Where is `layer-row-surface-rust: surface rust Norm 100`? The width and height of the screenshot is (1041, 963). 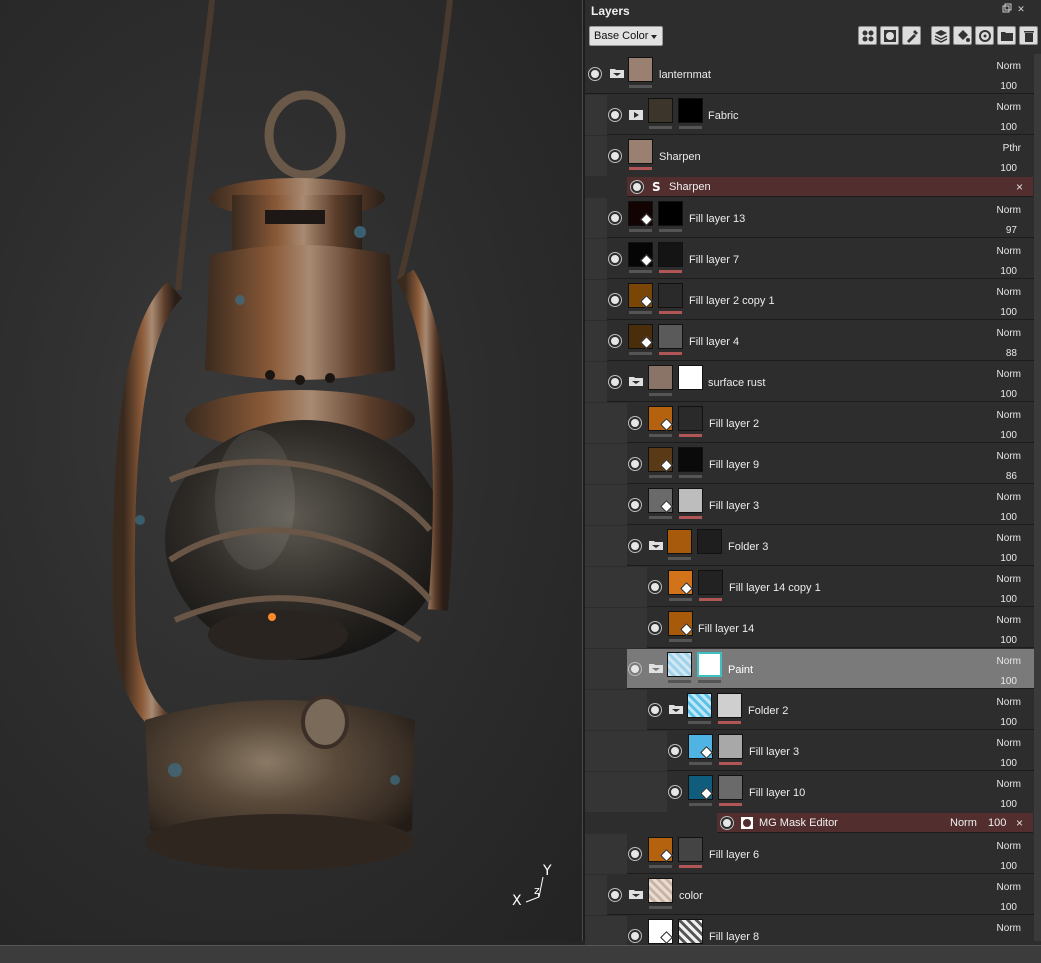
layer-row-surface-rust: surface rust Norm 100 is located at coordinates (813, 382).